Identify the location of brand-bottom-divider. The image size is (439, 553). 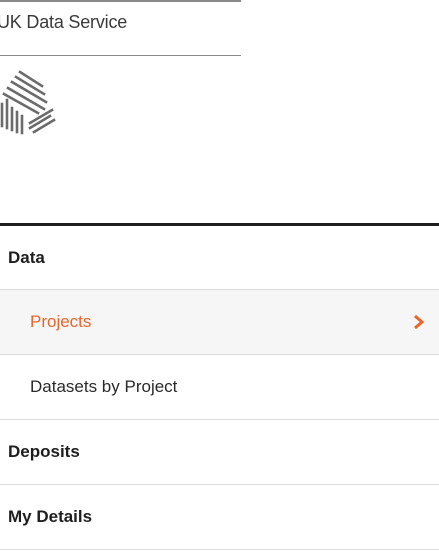
(120, 55).